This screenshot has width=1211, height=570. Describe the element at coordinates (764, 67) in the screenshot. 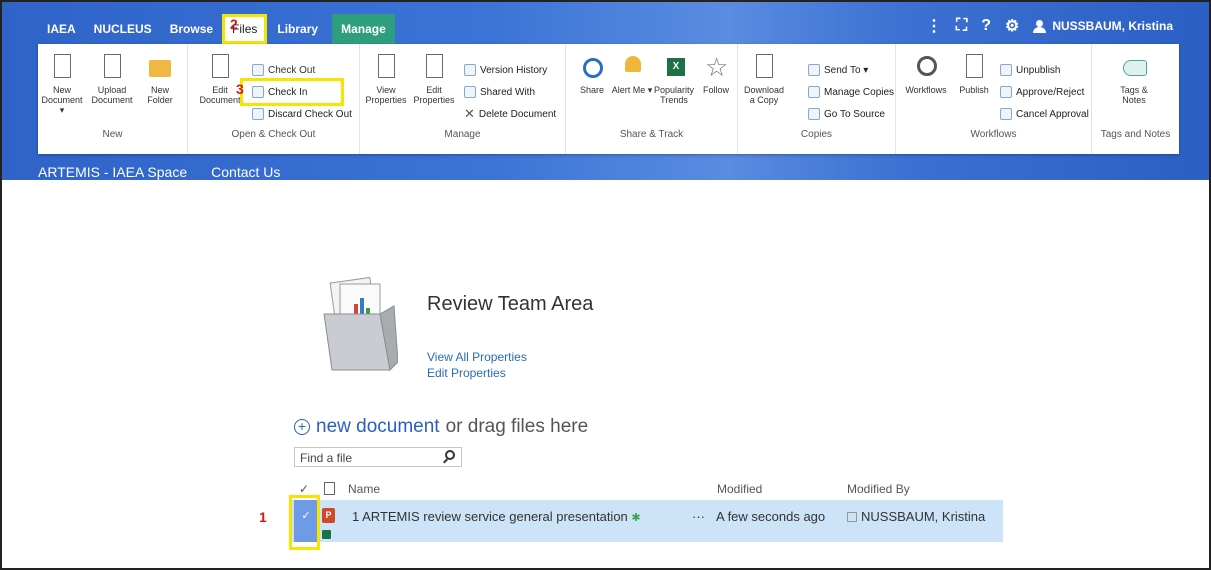

I see `download-icon` at that location.